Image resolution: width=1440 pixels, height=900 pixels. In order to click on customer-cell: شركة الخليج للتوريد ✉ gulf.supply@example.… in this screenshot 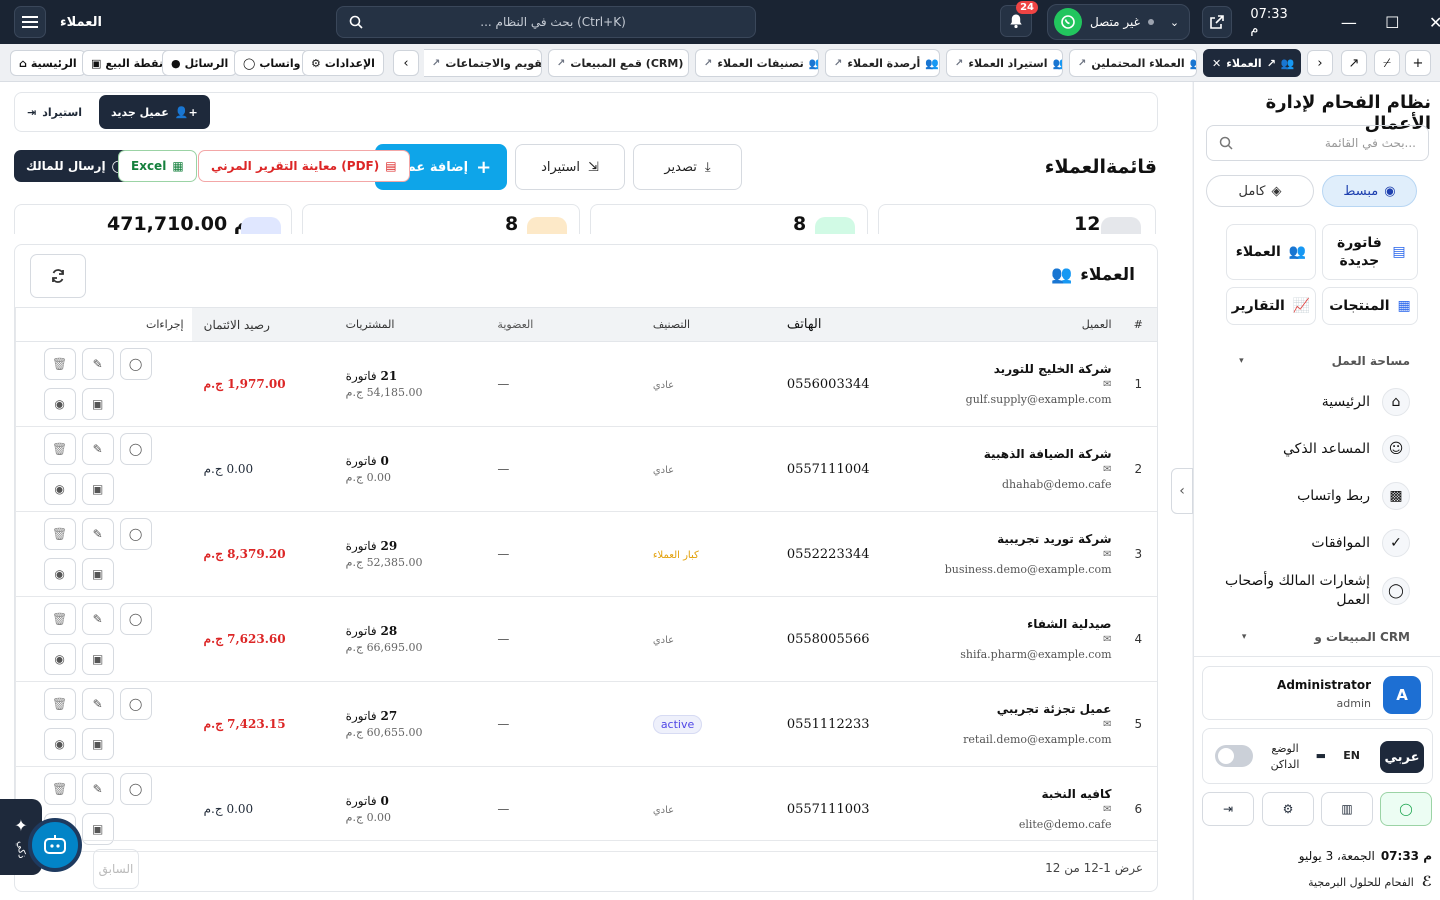, I will do `click(1028, 384)`.